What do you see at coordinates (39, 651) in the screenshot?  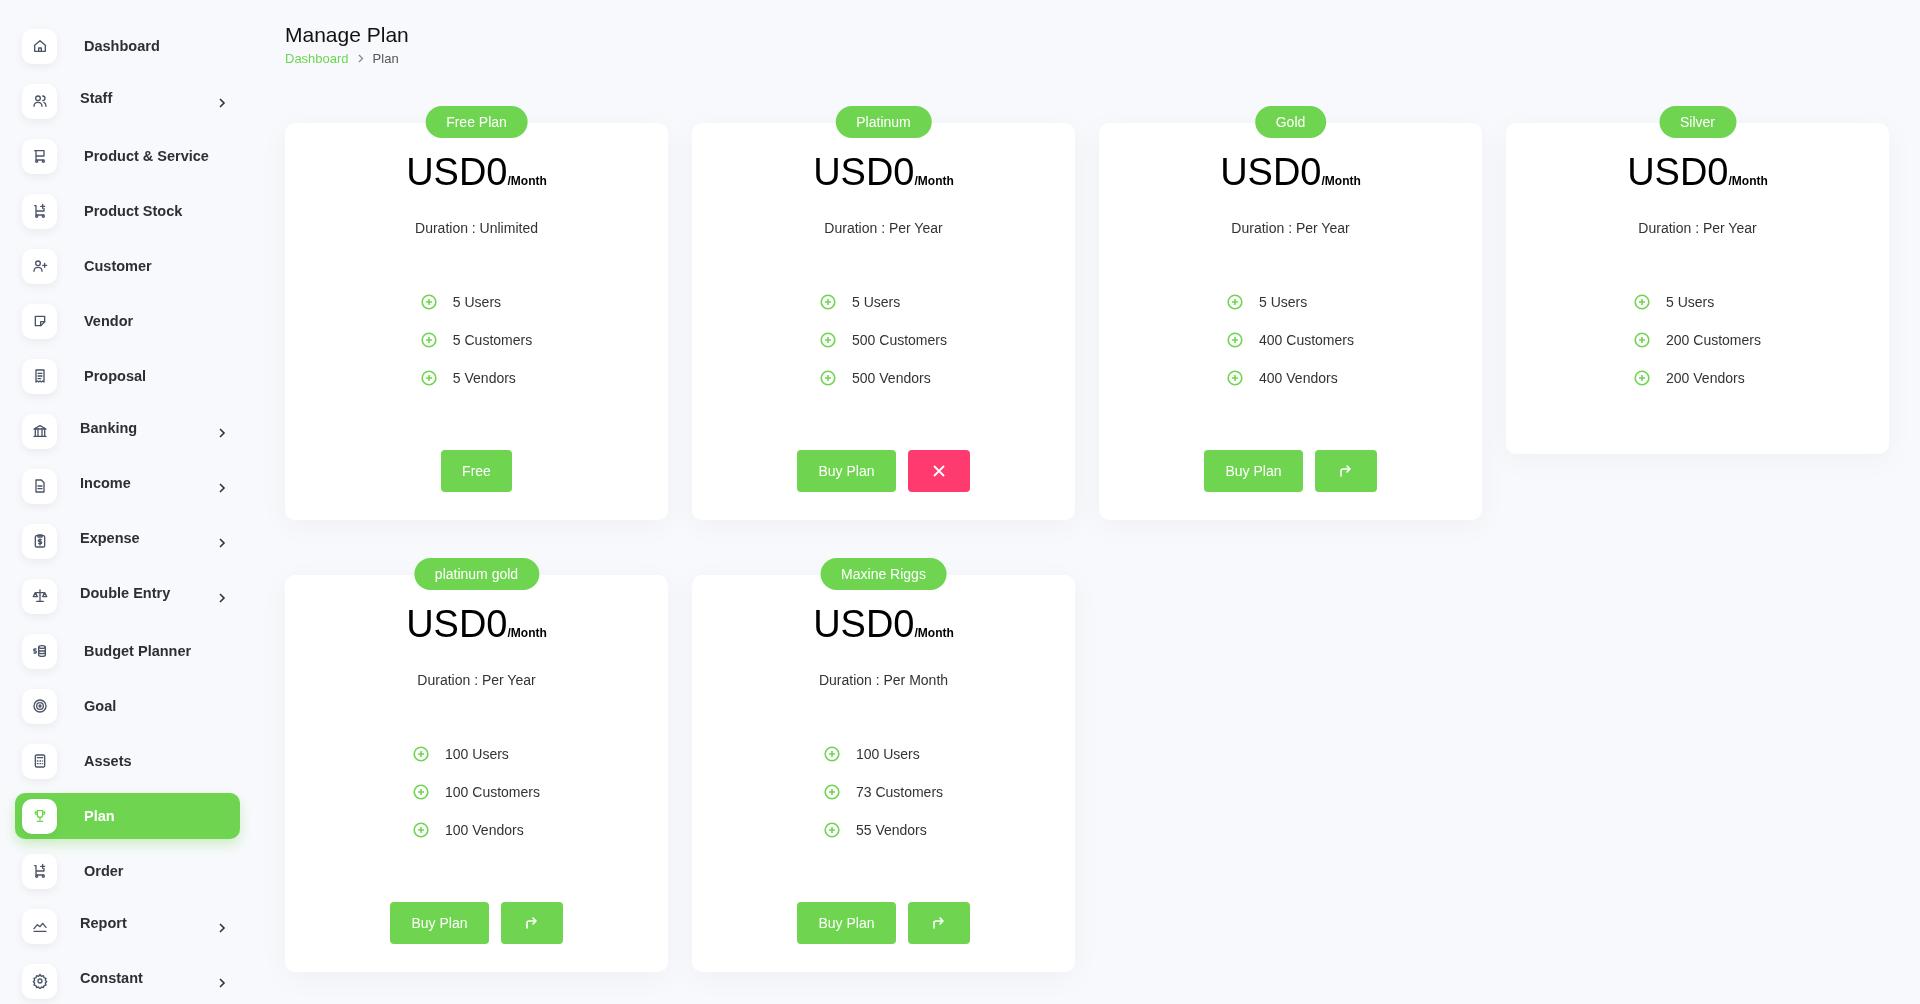 I see `coins-icon` at bounding box center [39, 651].